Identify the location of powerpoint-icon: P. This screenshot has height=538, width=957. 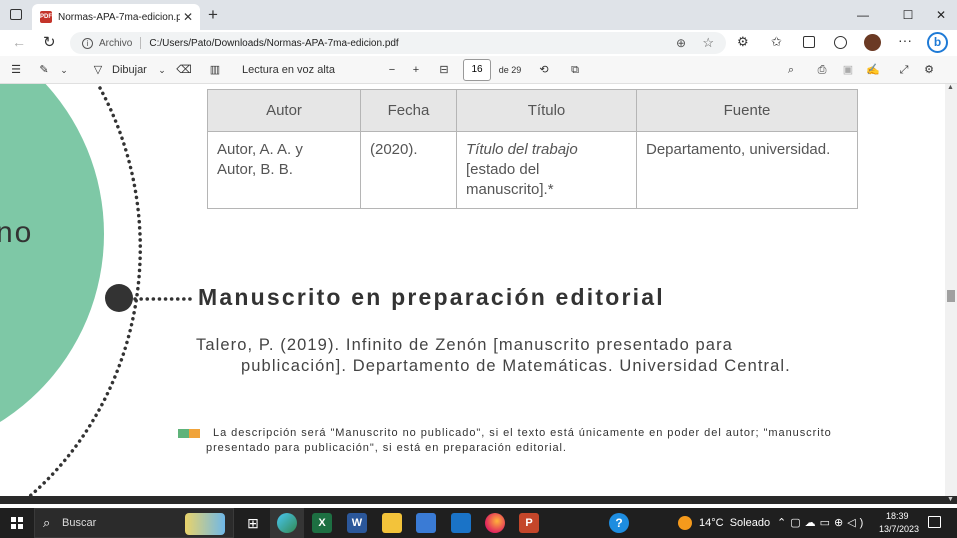
(529, 523).